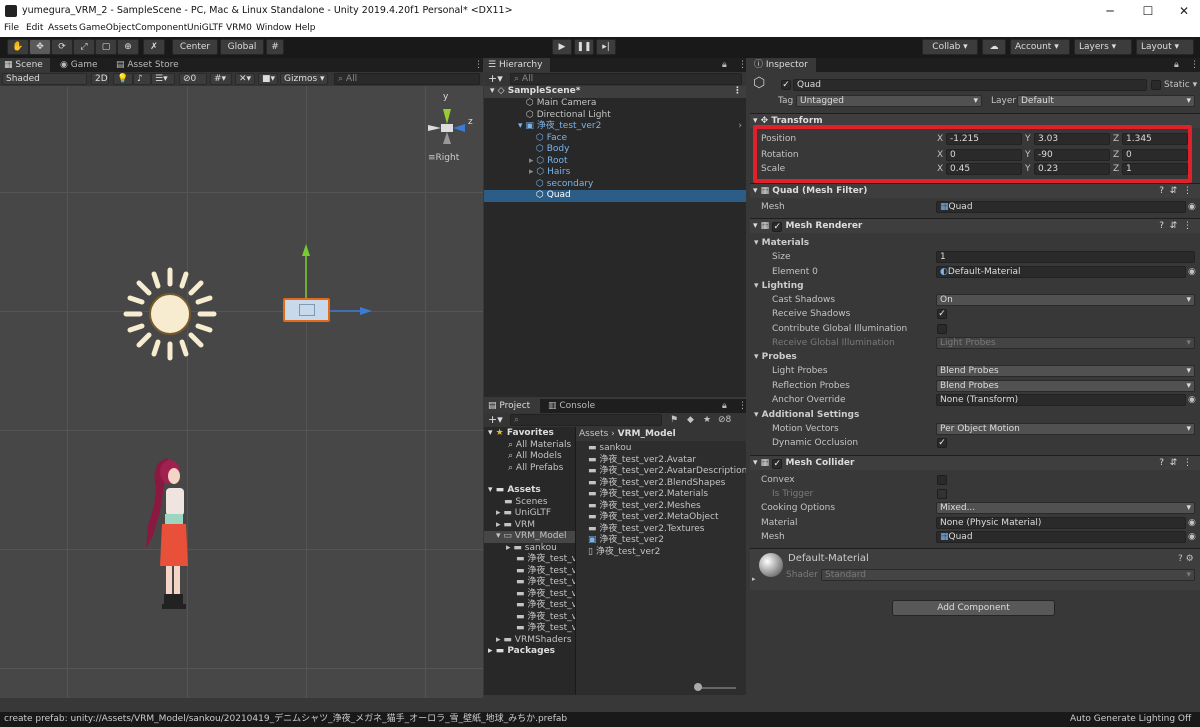 Image resolution: width=1200 pixels, height=727 pixels. What do you see at coordinates (529, 469) in the screenshot?
I see `tree-all-prefabs: ⌕ All Prefabs` at bounding box center [529, 469].